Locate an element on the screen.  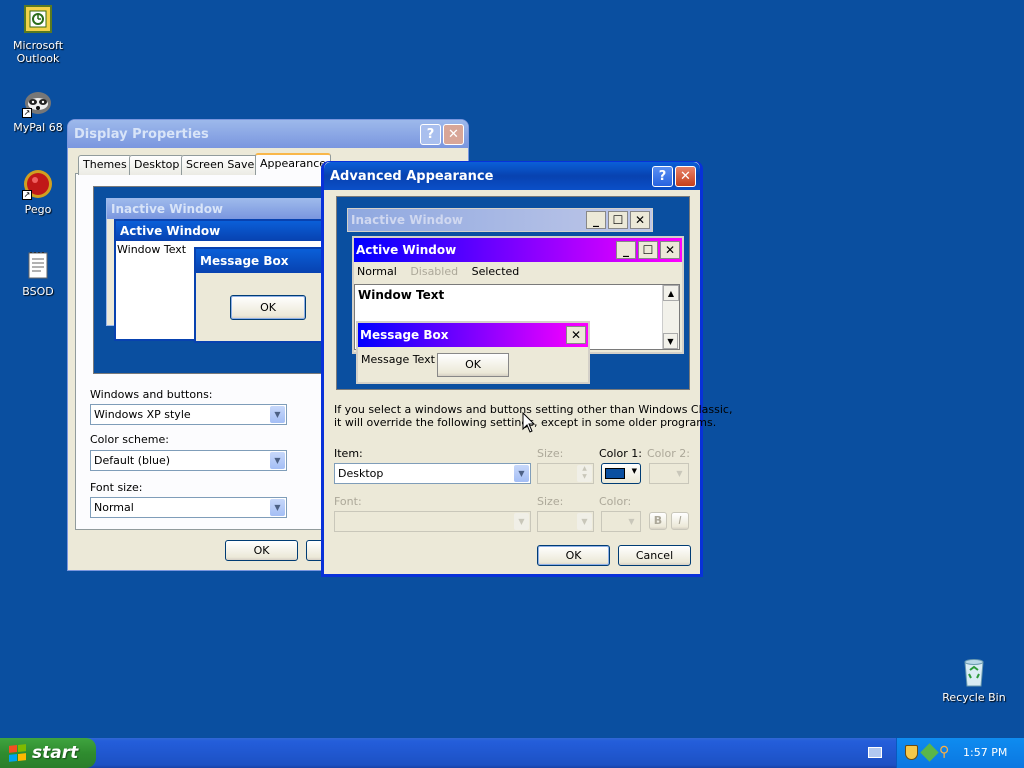
security-shield-icon is located at coordinates (911, 752).